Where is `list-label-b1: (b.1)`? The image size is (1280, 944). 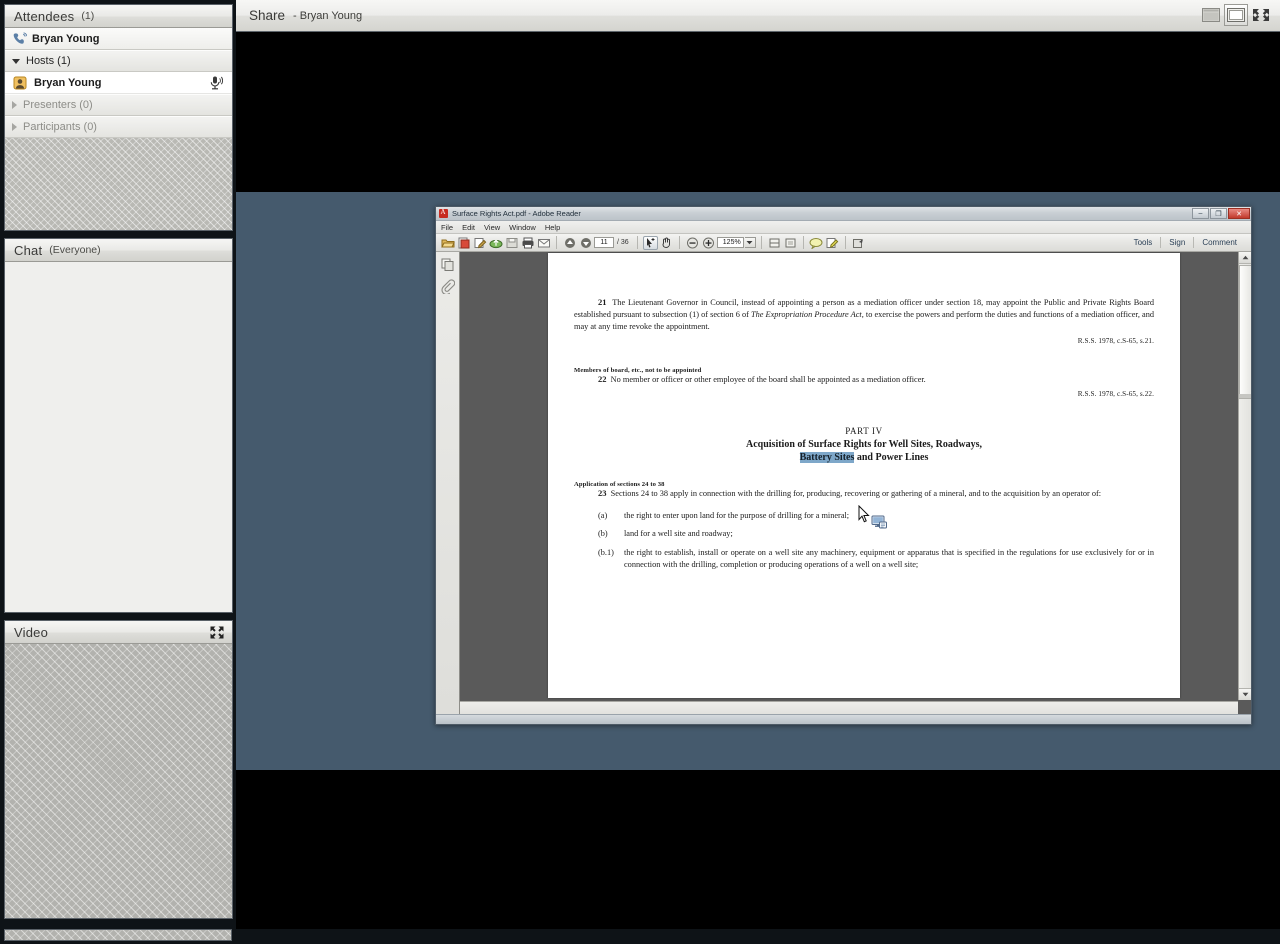 list-label-b1: (b.1) is located at coordinates (606, 553).